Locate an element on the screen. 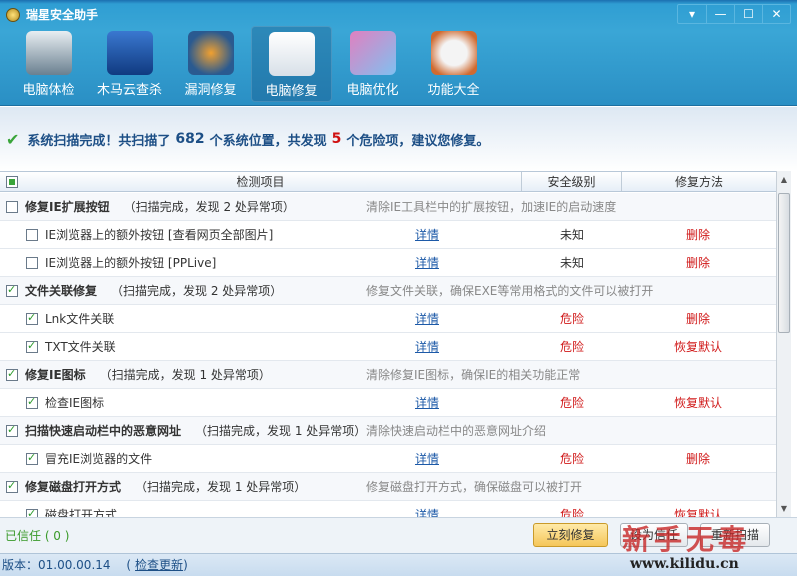 This screenshot has height=576, width=797. item-name: IE浏览器上的额外按钮 [查看网页全部图片] is located at coordinates (159, 235).